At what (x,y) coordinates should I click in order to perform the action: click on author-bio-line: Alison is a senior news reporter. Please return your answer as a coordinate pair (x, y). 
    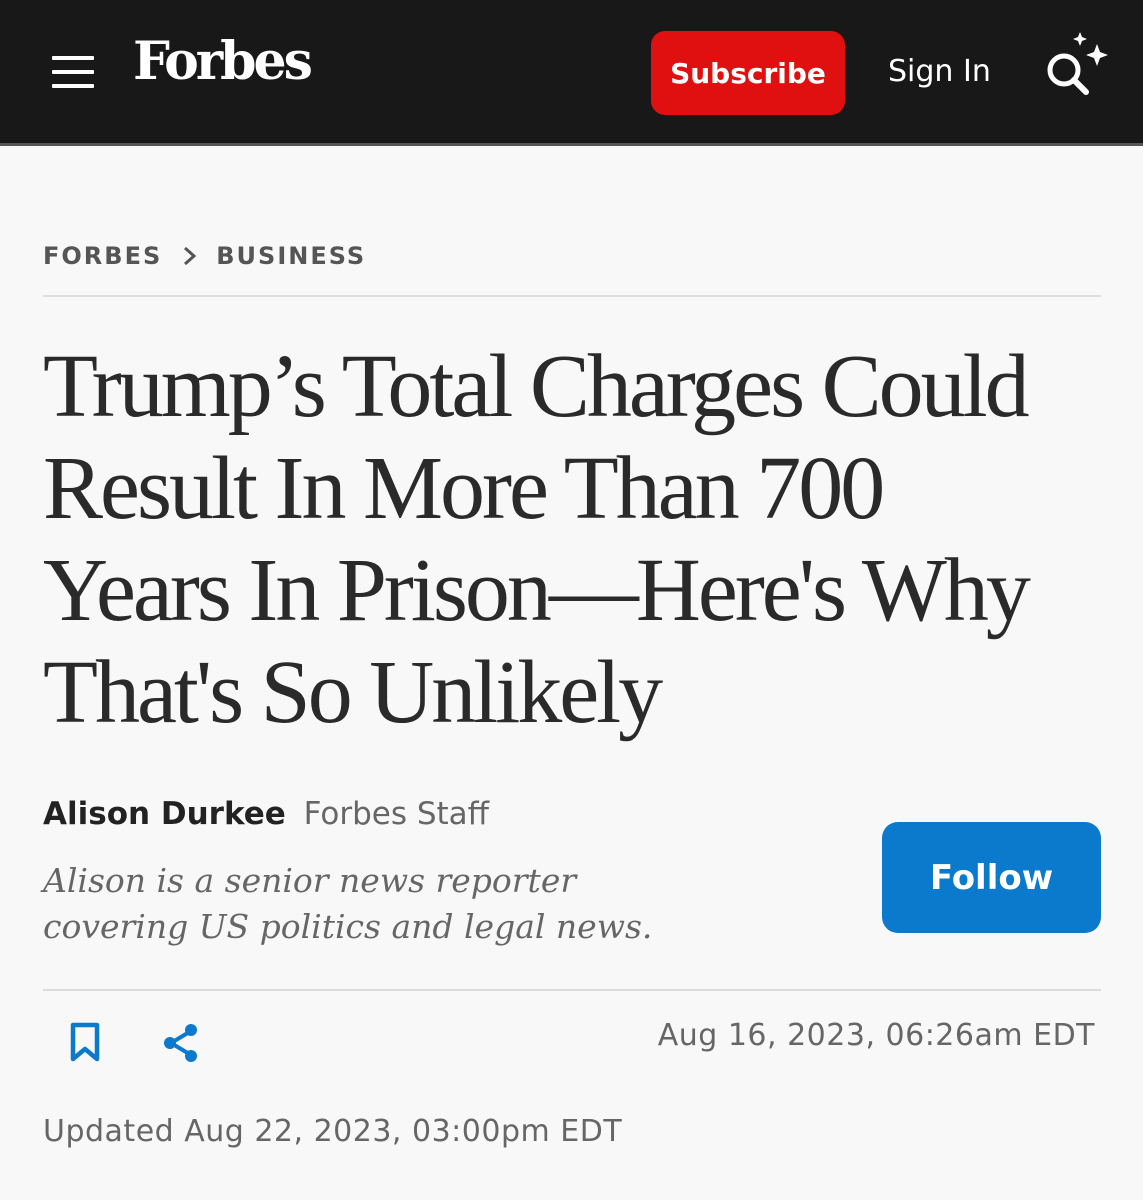
    Looking at the image, I should click on (310, 880).